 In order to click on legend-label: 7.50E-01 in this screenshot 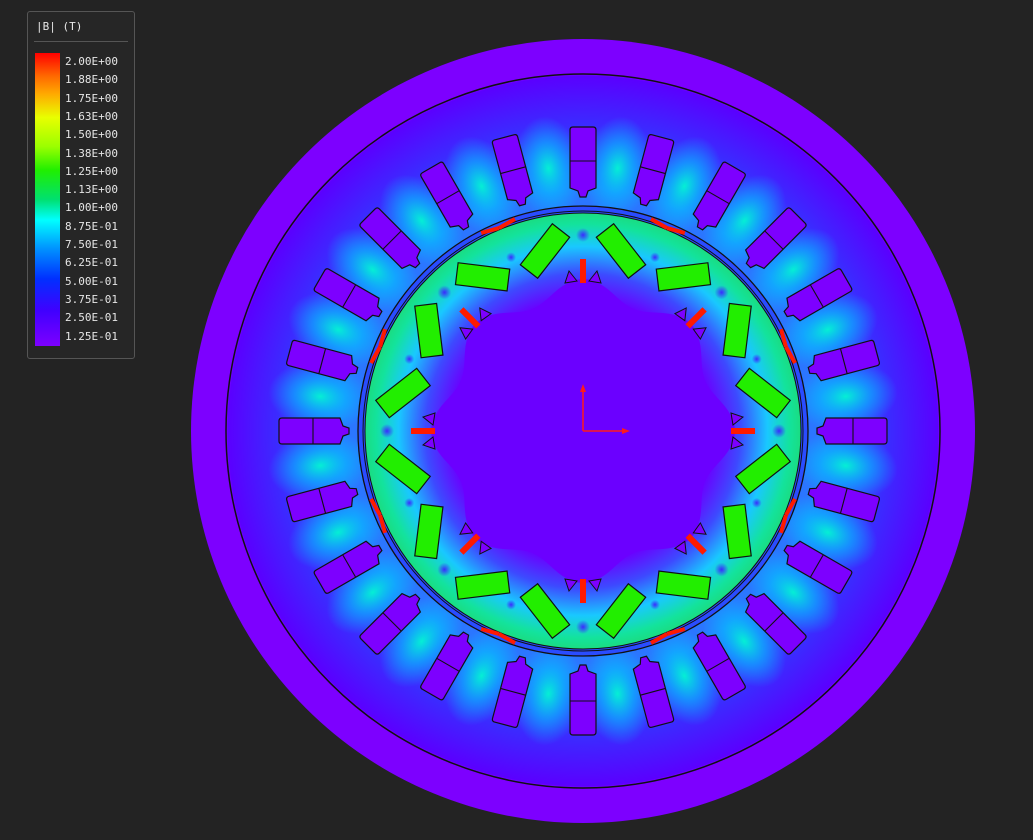, I will do `click(91, 244)`.